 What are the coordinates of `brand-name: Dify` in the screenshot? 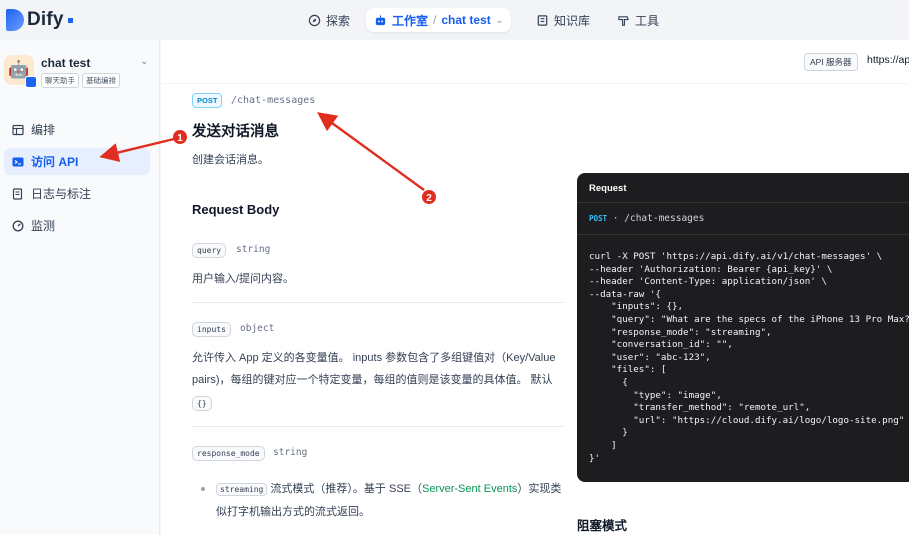 It's located at (45, 19).